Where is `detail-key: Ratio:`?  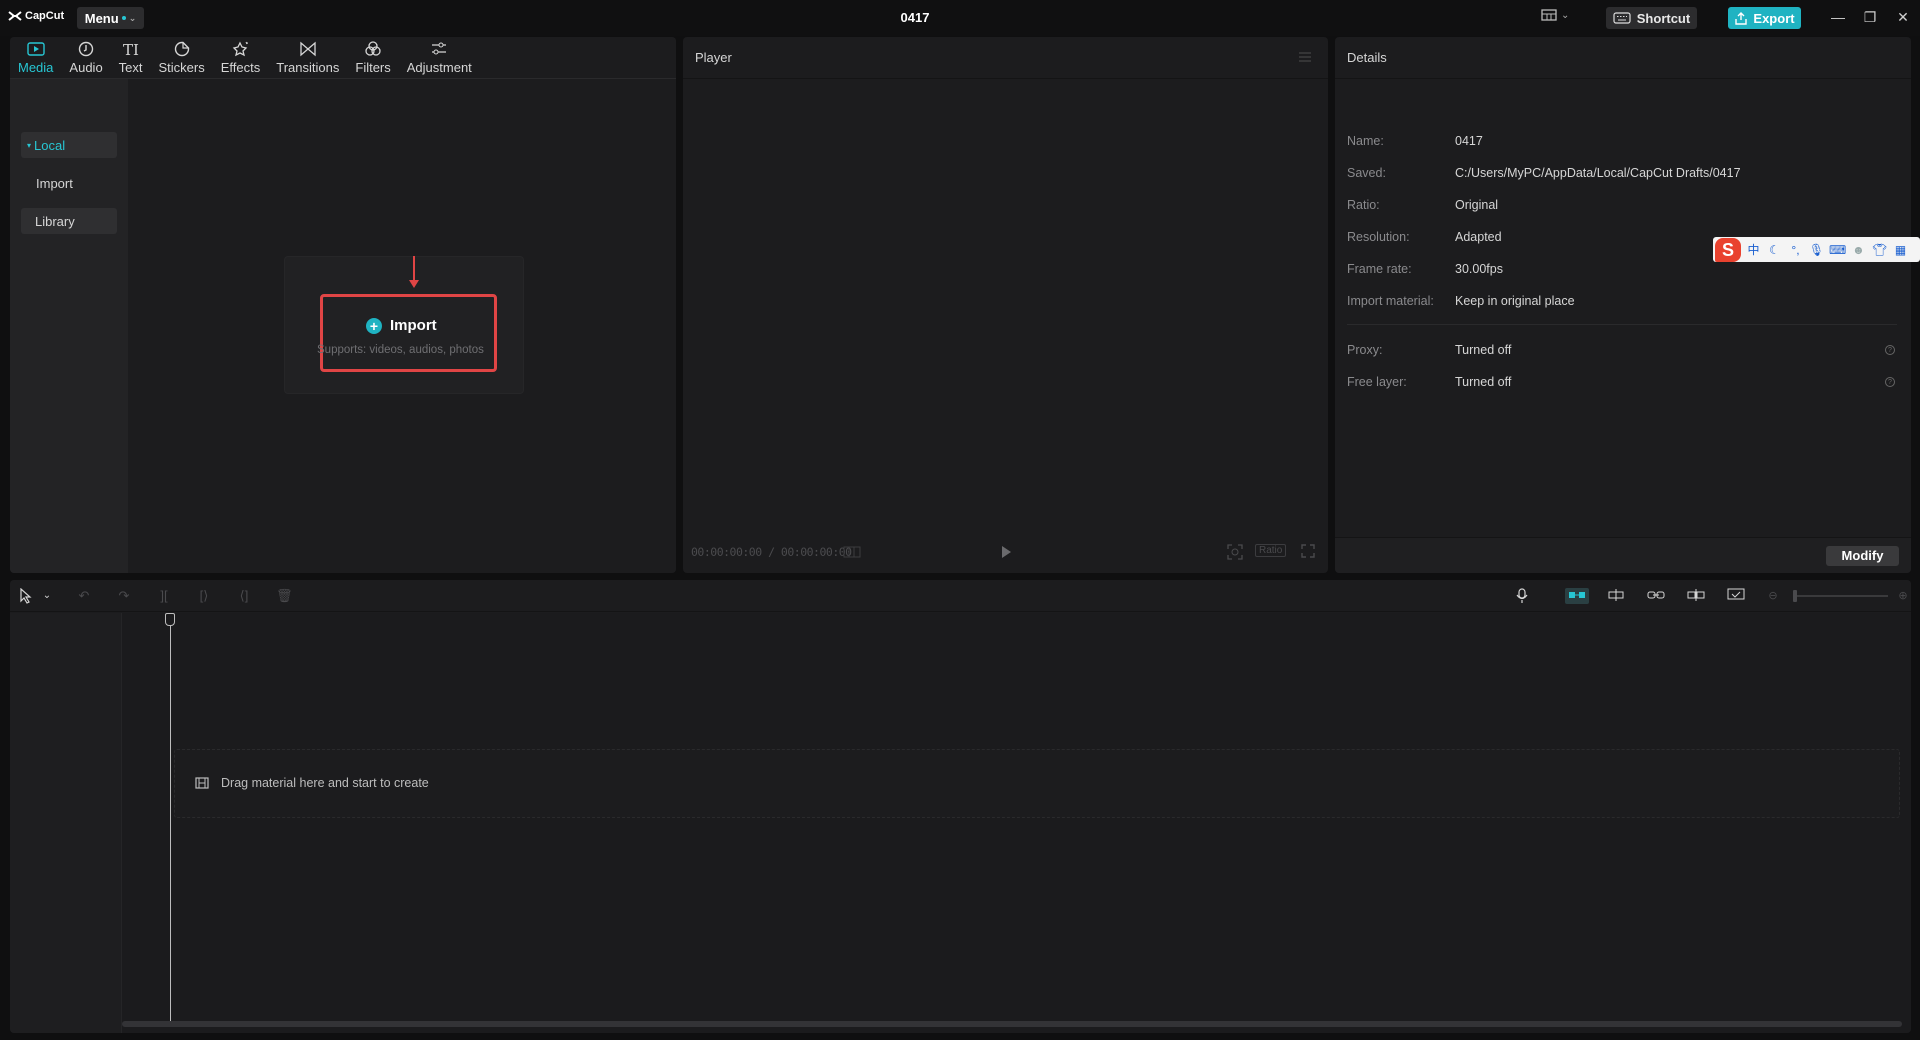
detail-key: Ratio: is located at coordinates (1363, 205).